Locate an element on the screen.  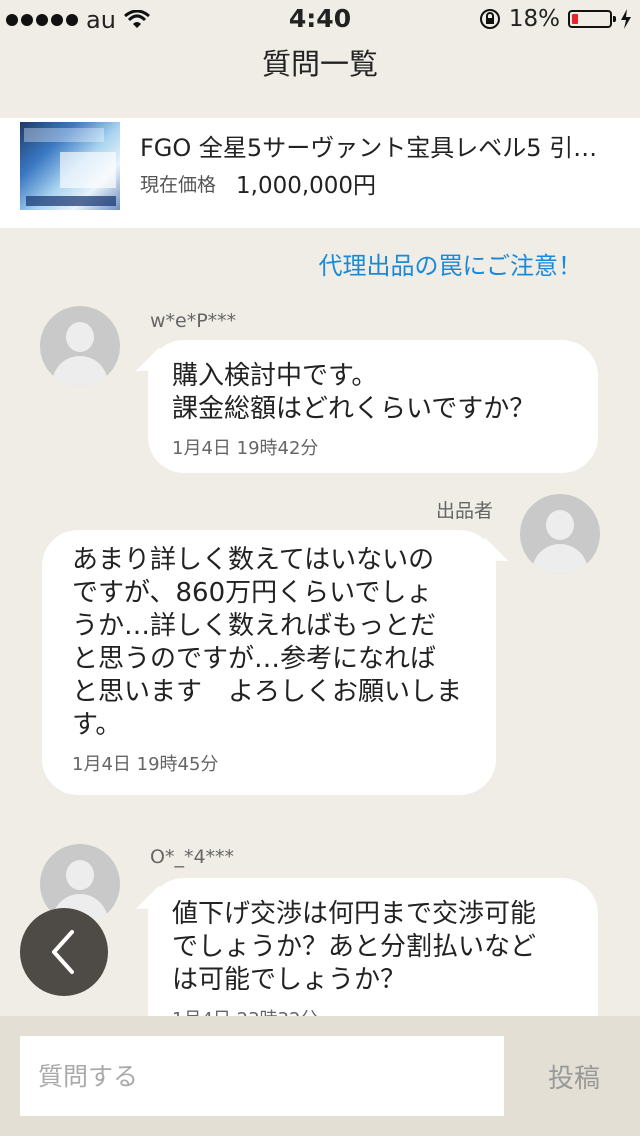
battery-icon is located at coordinates (592, 19).